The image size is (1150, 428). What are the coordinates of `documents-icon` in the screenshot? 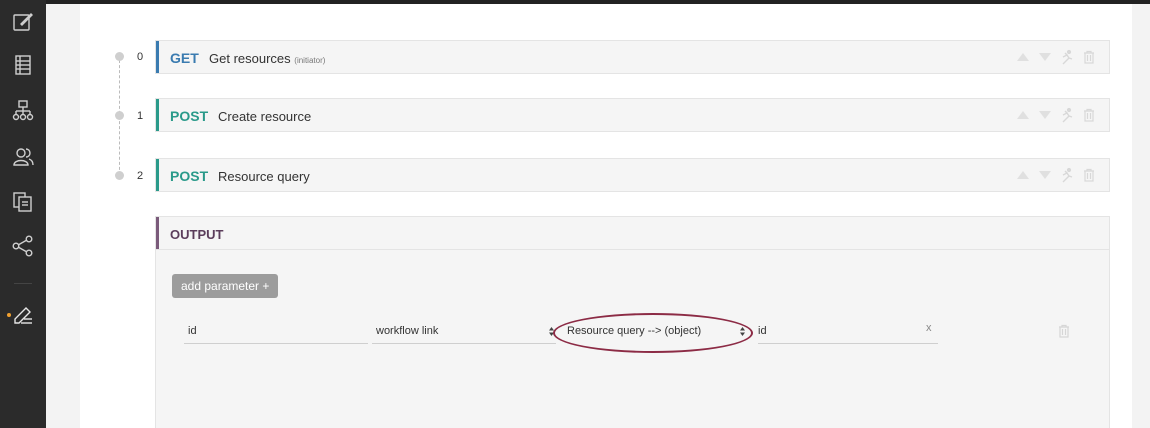 It's located at (23, 202).